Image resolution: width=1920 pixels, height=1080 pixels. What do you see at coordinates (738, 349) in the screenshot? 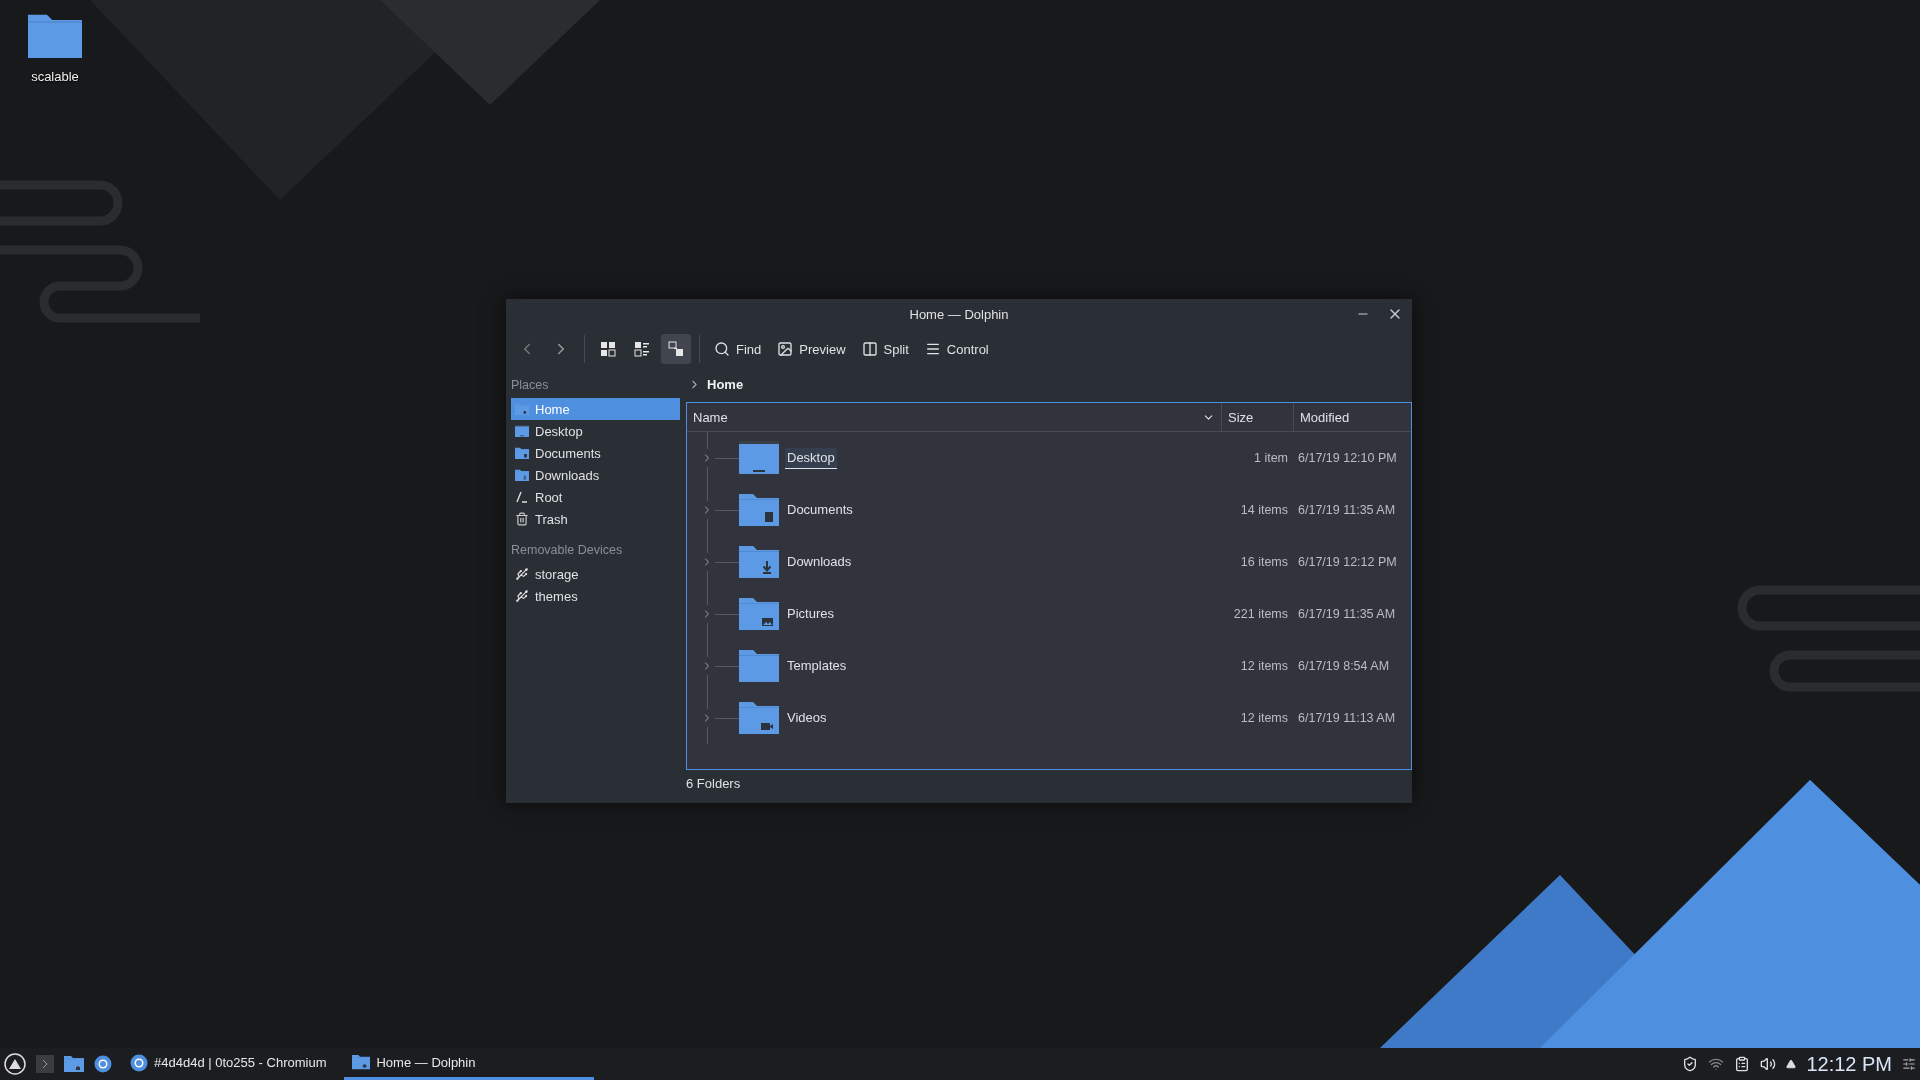
I see `find-button: Find` at bounding box center [738, 349].